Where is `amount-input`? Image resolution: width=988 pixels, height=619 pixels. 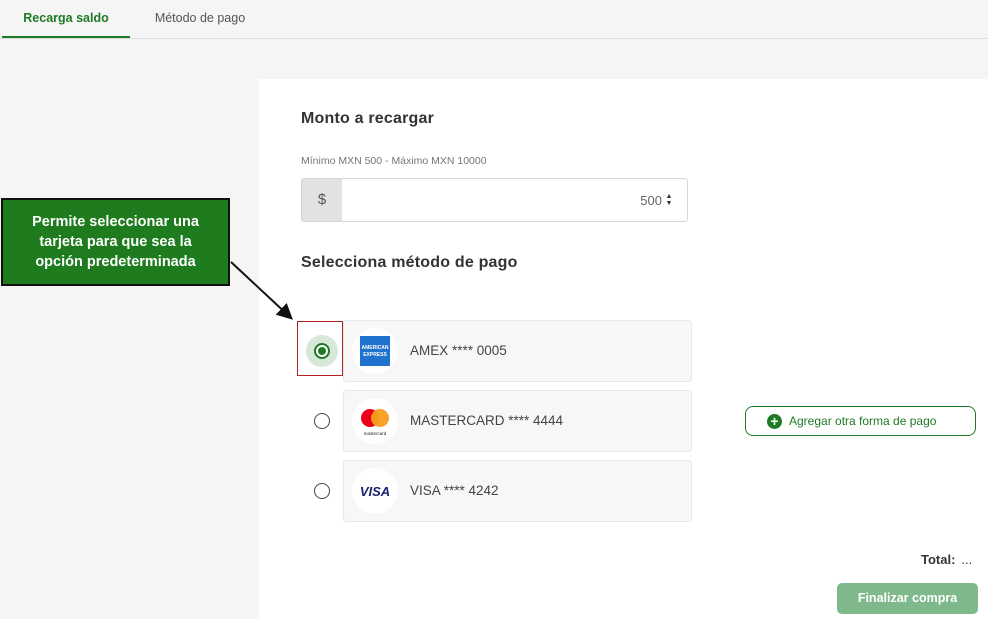
amount-input is located at coordinates (503, 200).